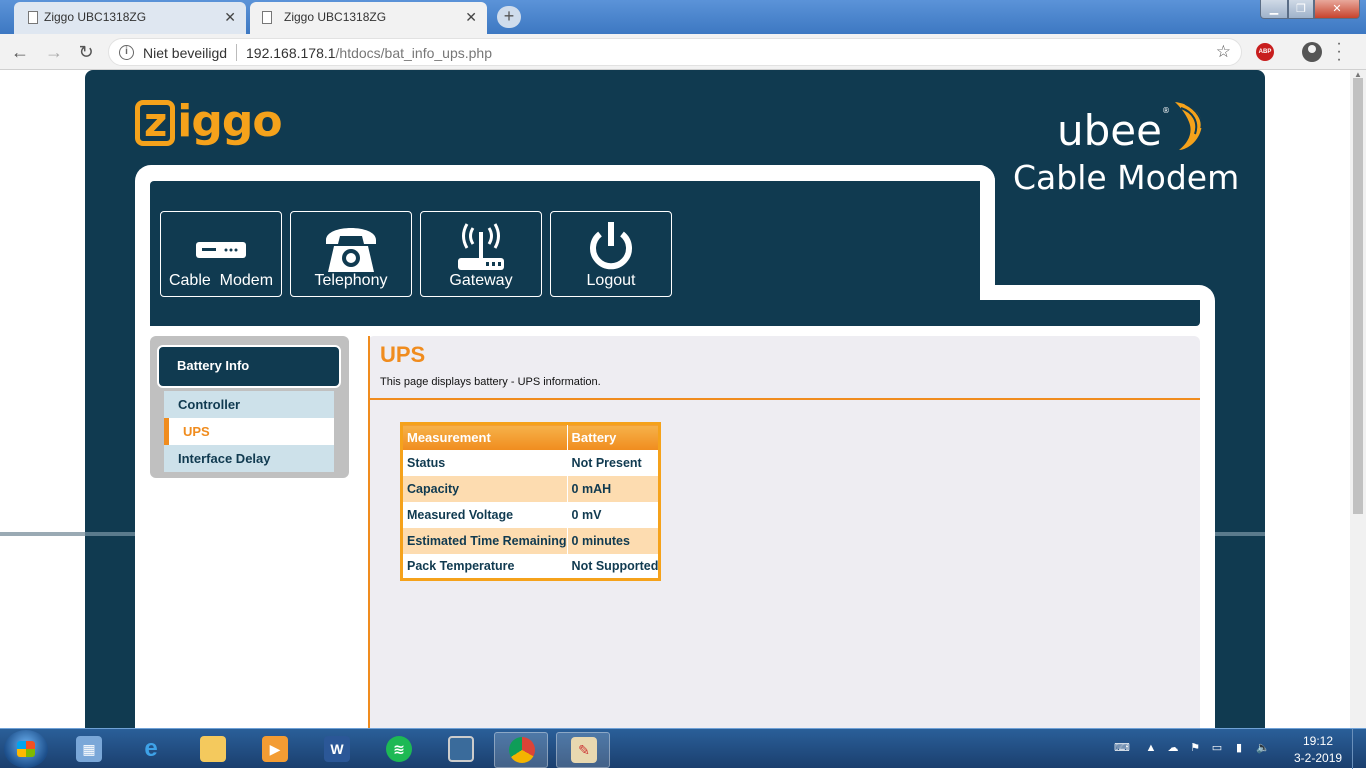 This screenshot has width=1366, height=769. I want to click on forward-arrow-icon: →, so click(54, 52).